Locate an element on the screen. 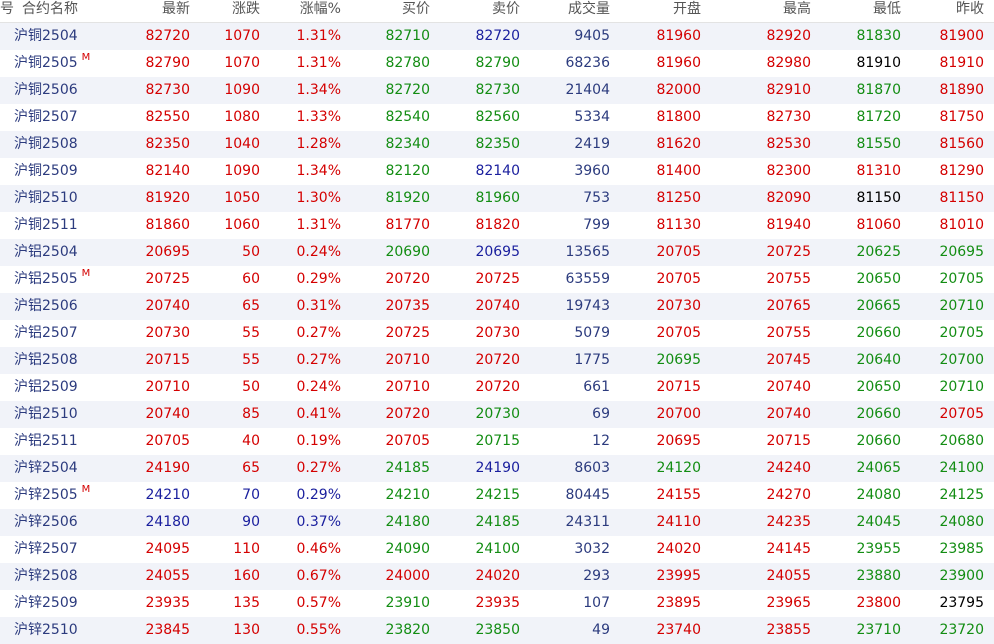 Image resolution: width=994 pixels, height=644 pixels. open-price: 24110 is located at coordinates (678, 522).